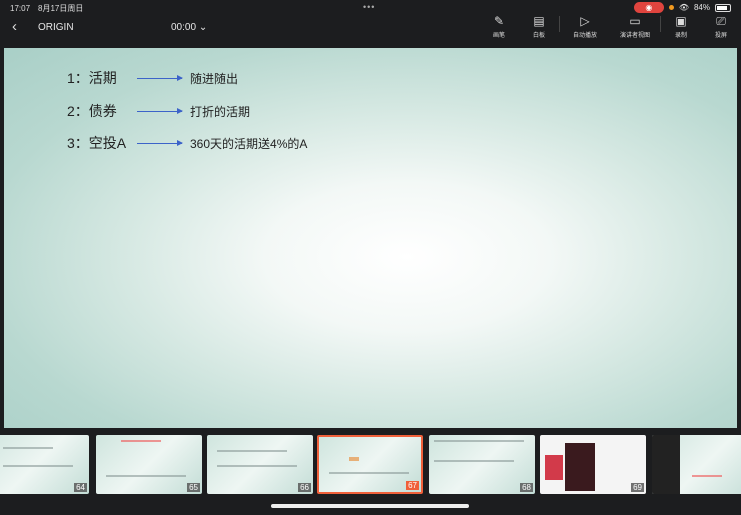 Image resolution: width=741 pixels, height=515 pixels. Describe the element at coordinates (637, 487) in the screenshot. I see `slide-number: 69` at that location.